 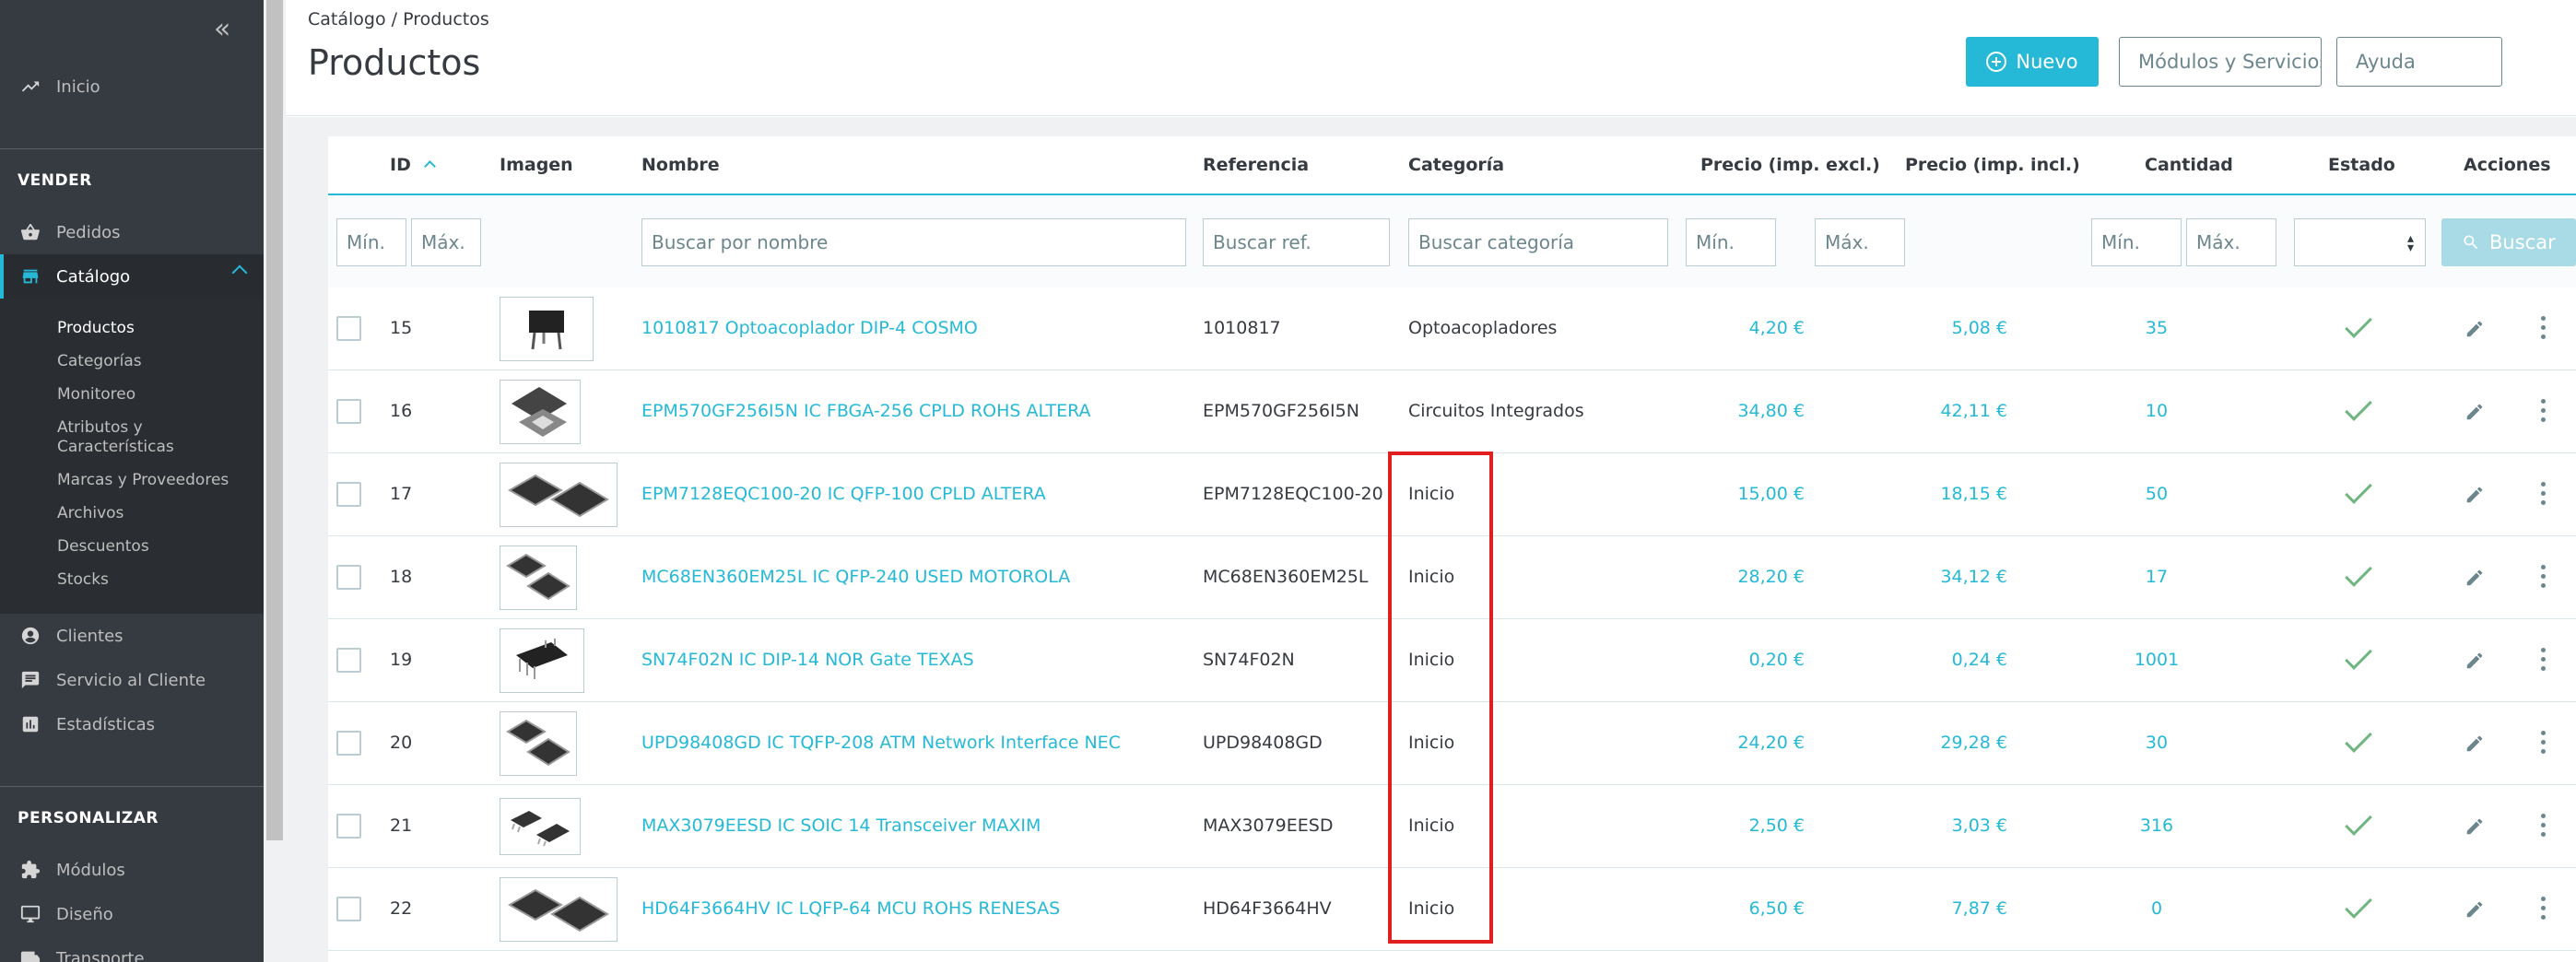 I want to click on product-name-link: MC68EN360EM25L IC QFP-240 USED MOTOROLA, so click(x=855, y=577).